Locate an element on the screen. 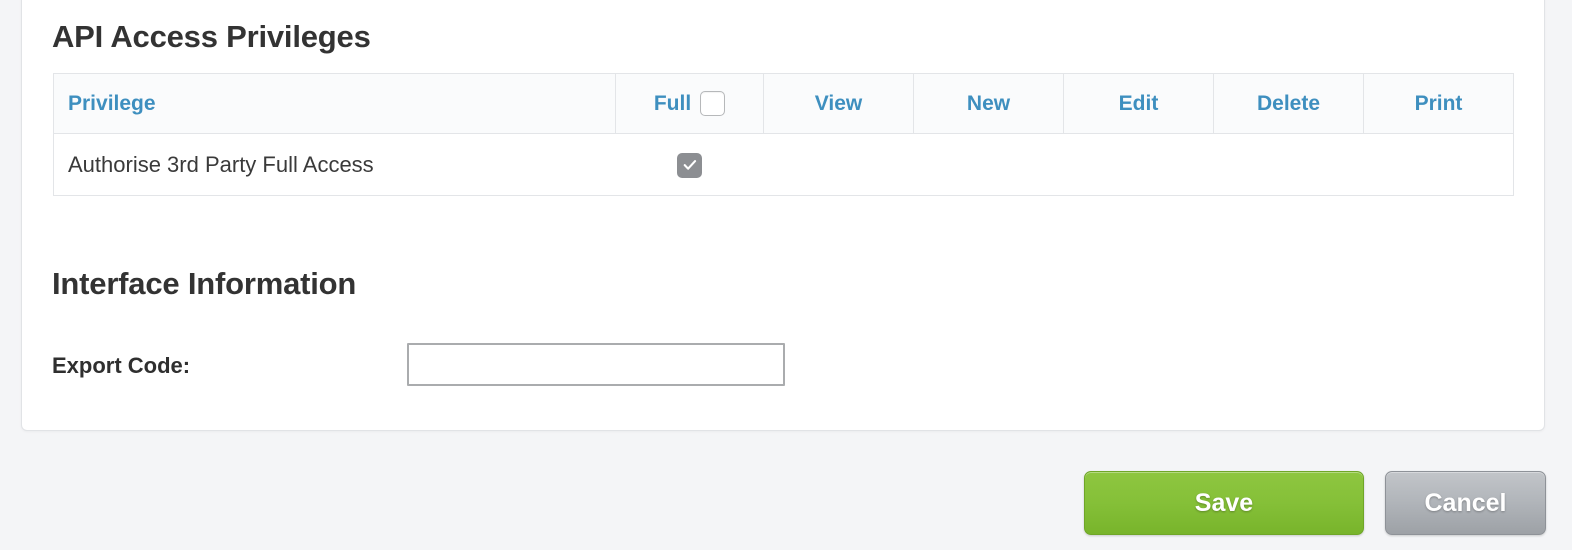 The width and height of the screenshot is (1572, 550). column-header-print: Print is located at coordinates (1438, 103).